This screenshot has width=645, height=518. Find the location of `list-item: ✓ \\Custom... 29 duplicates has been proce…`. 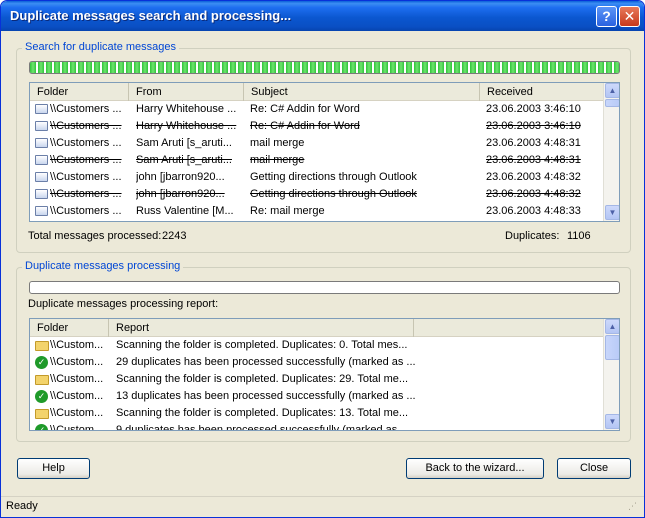

list-item: ✓ \\Custom... 29 duplicates has been proce… is located at coordinates (316, 362).